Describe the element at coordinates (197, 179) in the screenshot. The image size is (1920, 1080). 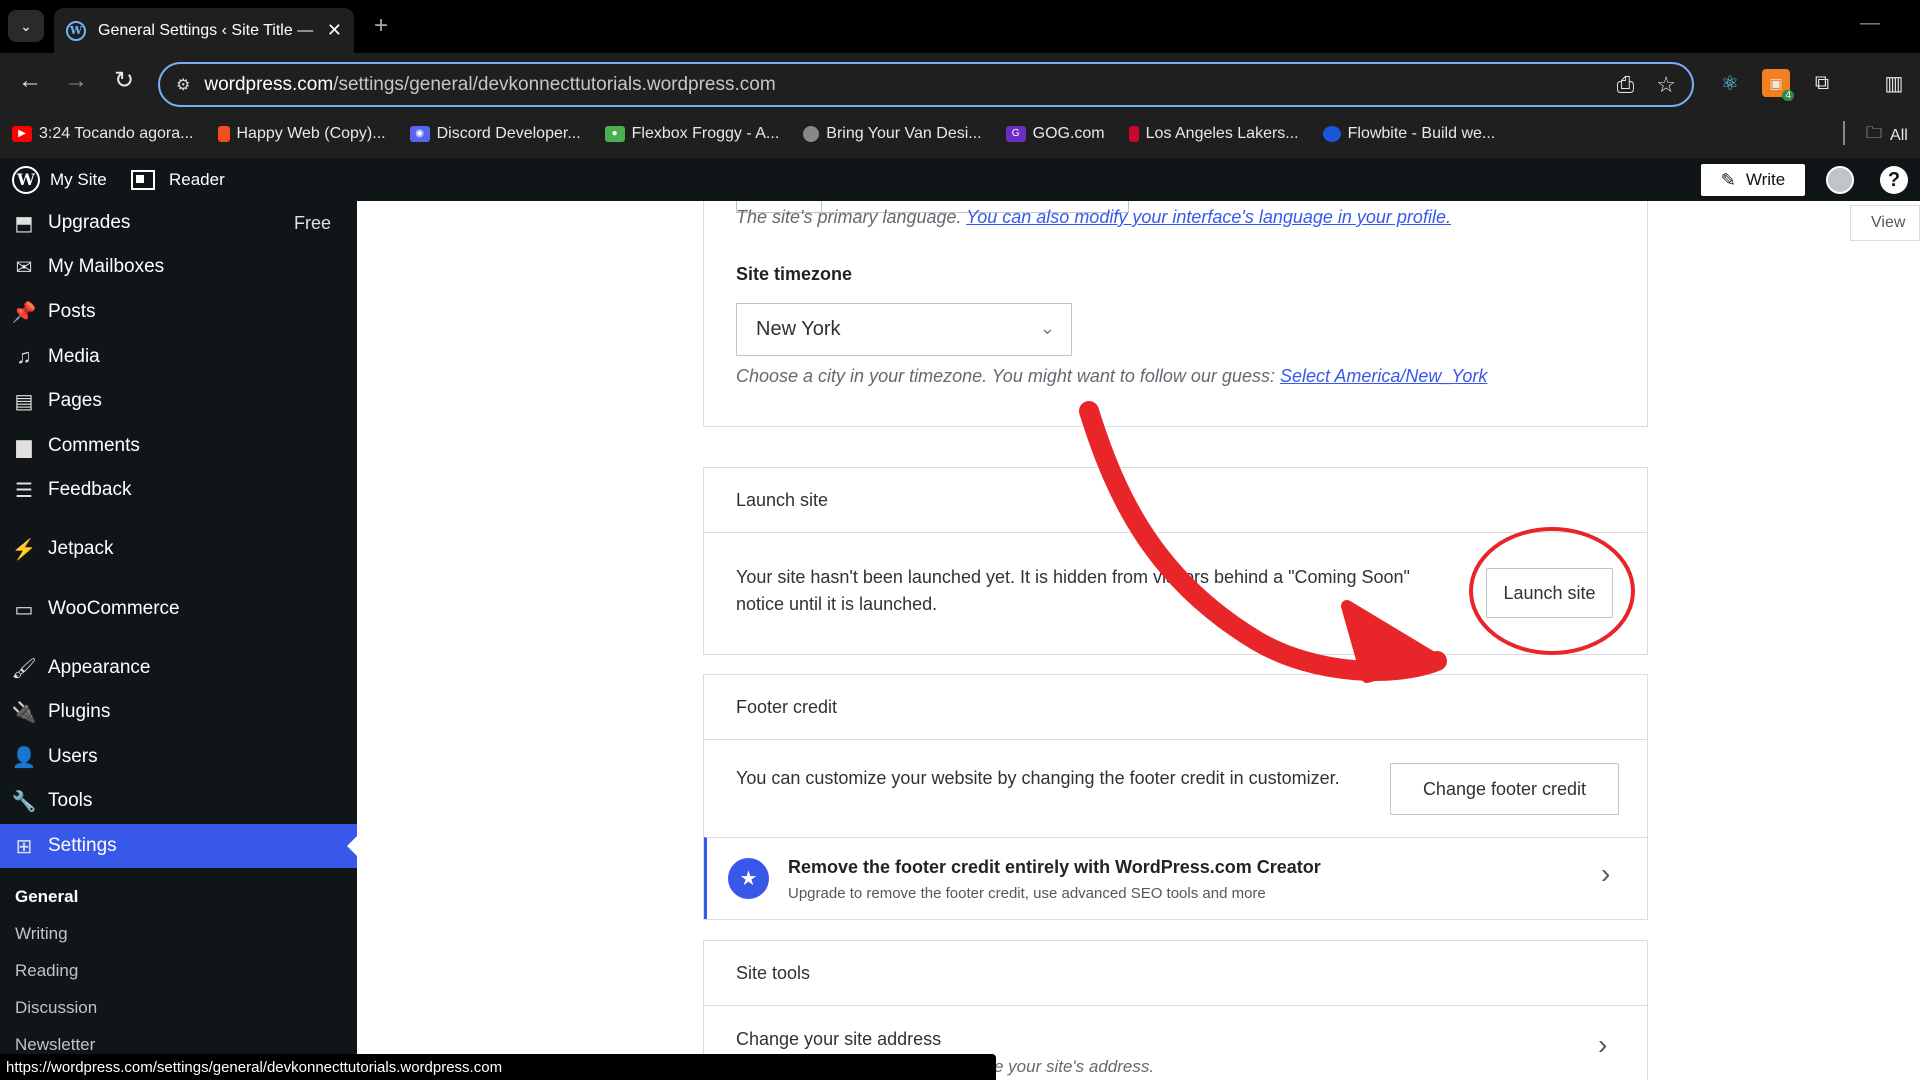
I see `reader-label: Reader` at that location.